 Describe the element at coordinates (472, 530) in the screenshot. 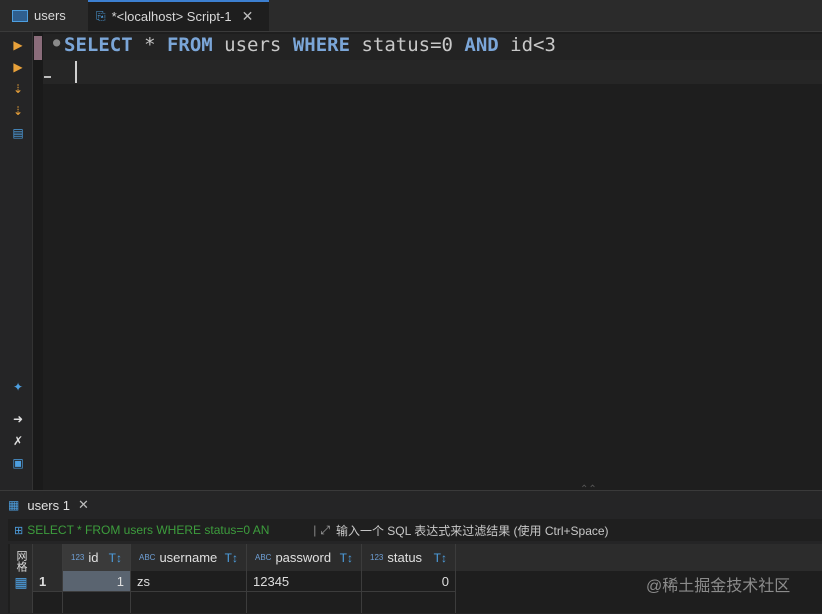

I see `filter-input-placeholder: 输入一个 SQL 表达式来过滤结果 (使用 Ctrl+Space)` at that location.